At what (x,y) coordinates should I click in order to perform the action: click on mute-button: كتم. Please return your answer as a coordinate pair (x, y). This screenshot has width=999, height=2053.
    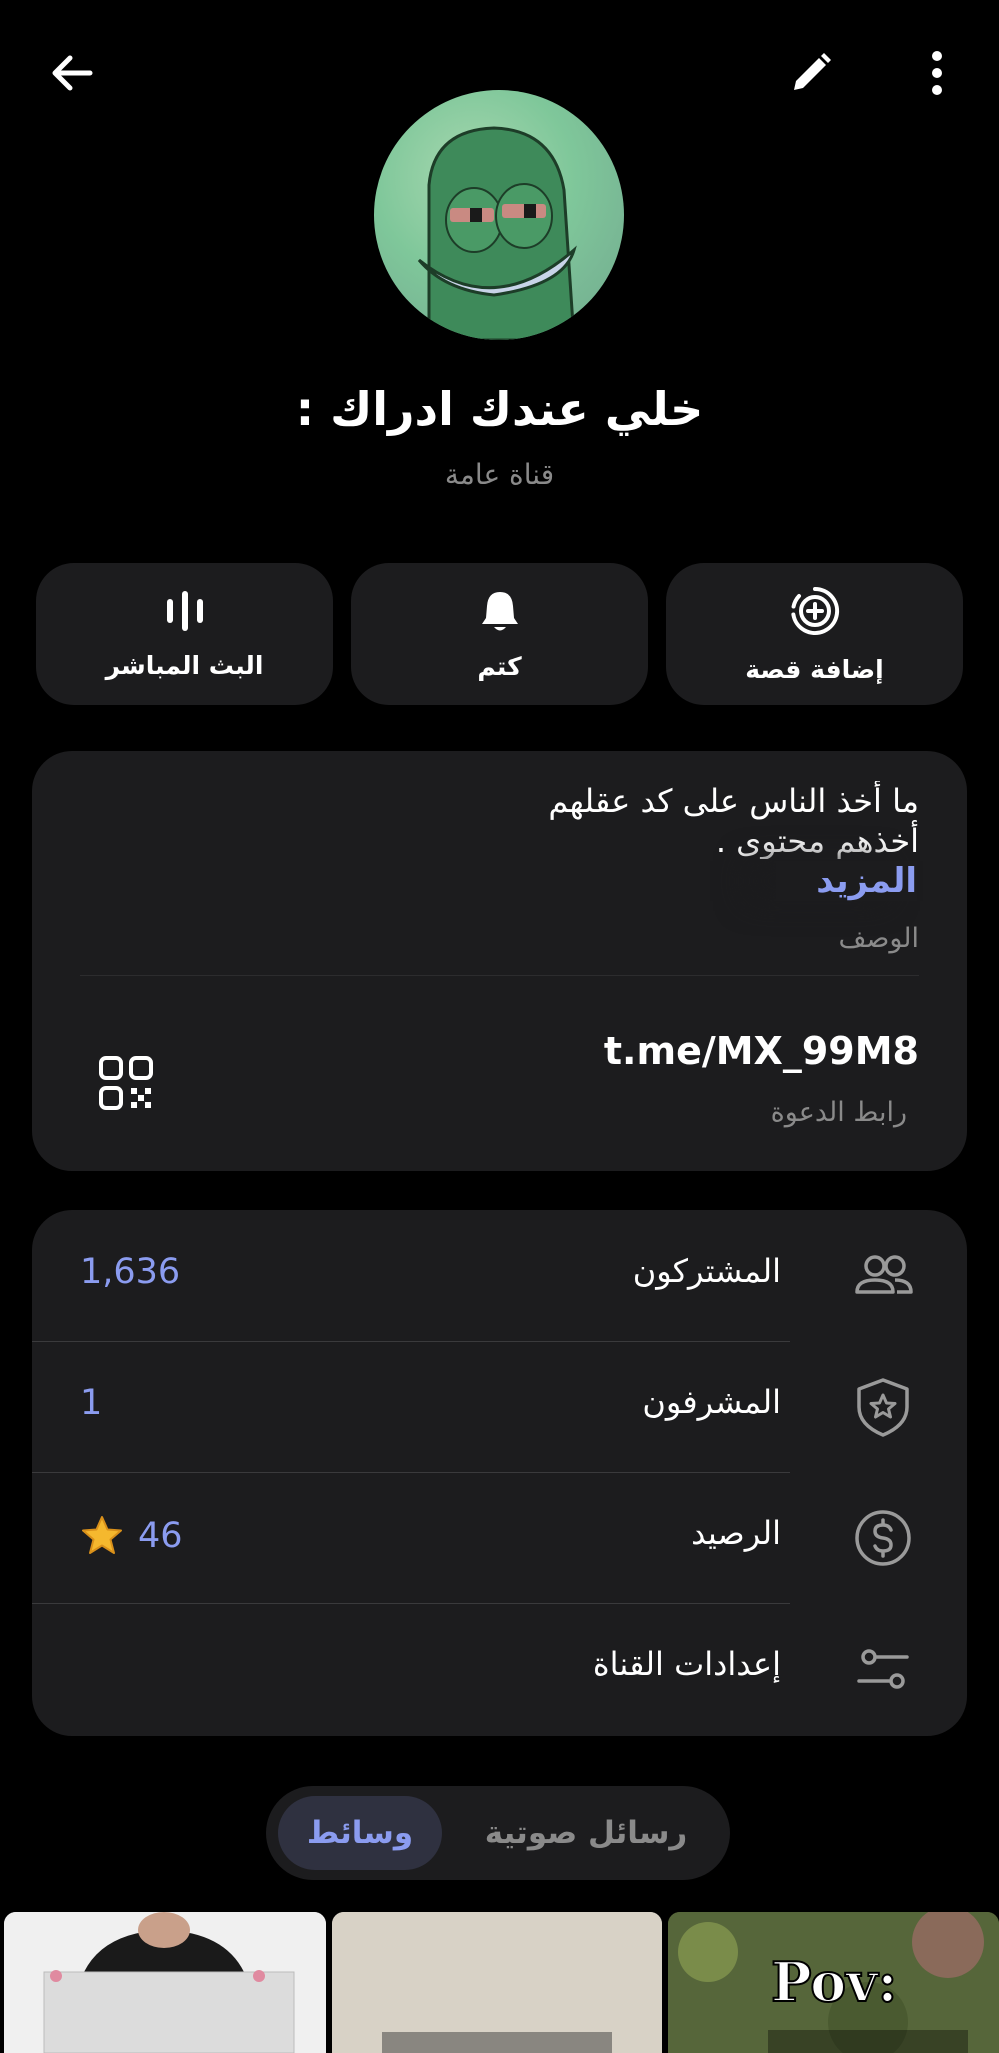
    Looking at the image, I should click on (499, 634).